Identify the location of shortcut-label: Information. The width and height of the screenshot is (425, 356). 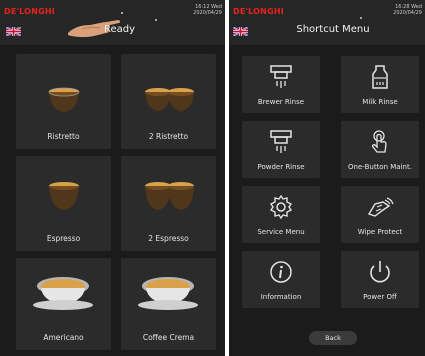
(281, 297).